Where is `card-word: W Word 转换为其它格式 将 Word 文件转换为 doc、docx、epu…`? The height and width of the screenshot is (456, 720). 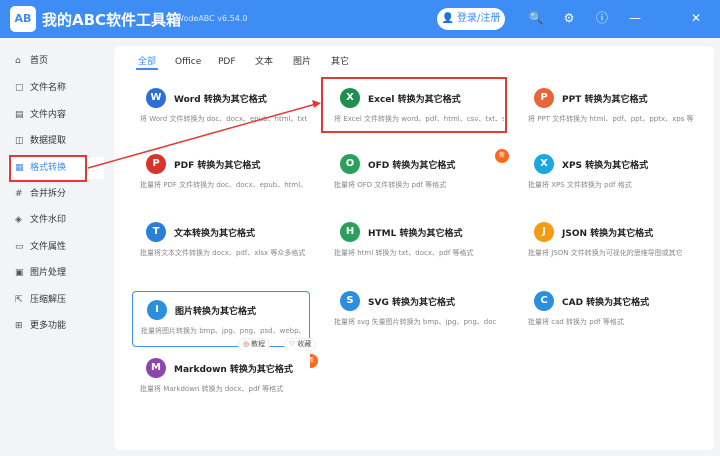
card-word: W Word 转换为其它格式 将 Word 文件转换为 doc、docx、epu… is located at coordinates (221, 108).